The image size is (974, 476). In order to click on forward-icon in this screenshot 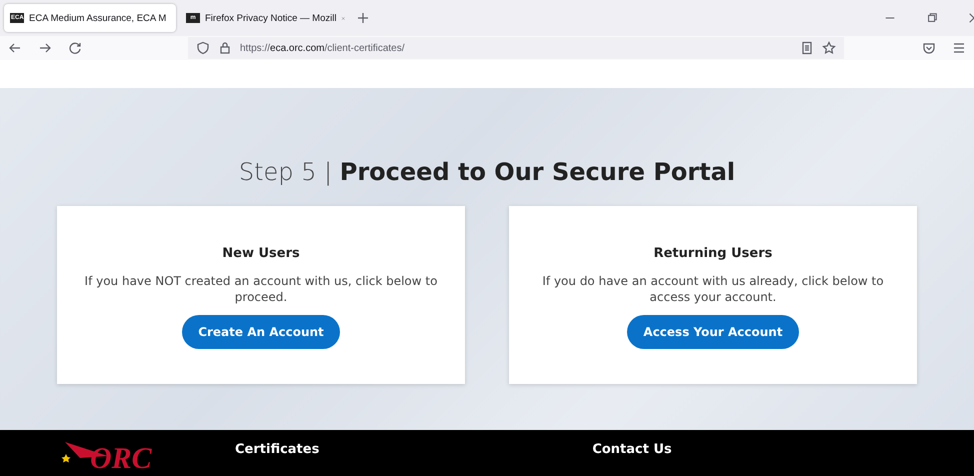, I will do `click(45, 48)`.